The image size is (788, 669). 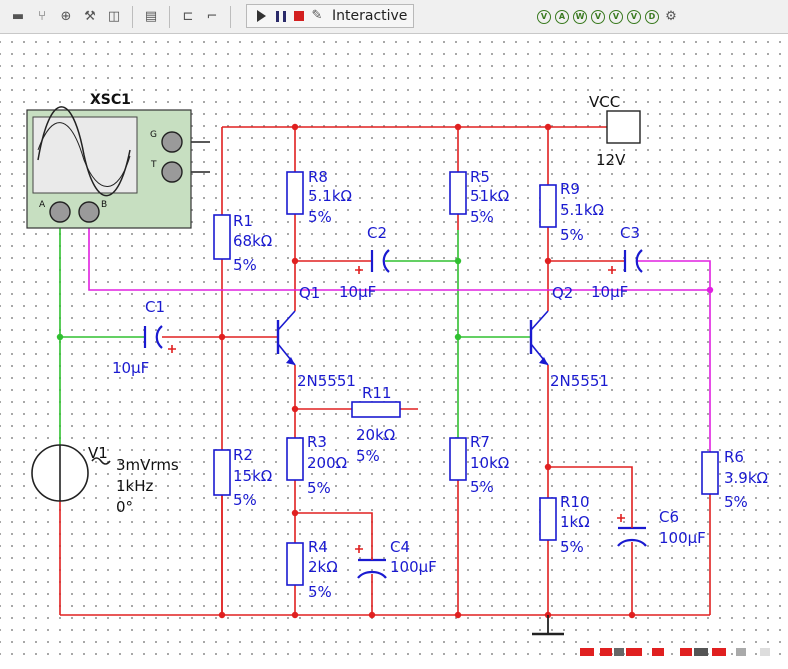 What do you see at coordinates (110, 100) in the screenshot?
I see `scope-name: XSC1` at bounding box center [110, 100].